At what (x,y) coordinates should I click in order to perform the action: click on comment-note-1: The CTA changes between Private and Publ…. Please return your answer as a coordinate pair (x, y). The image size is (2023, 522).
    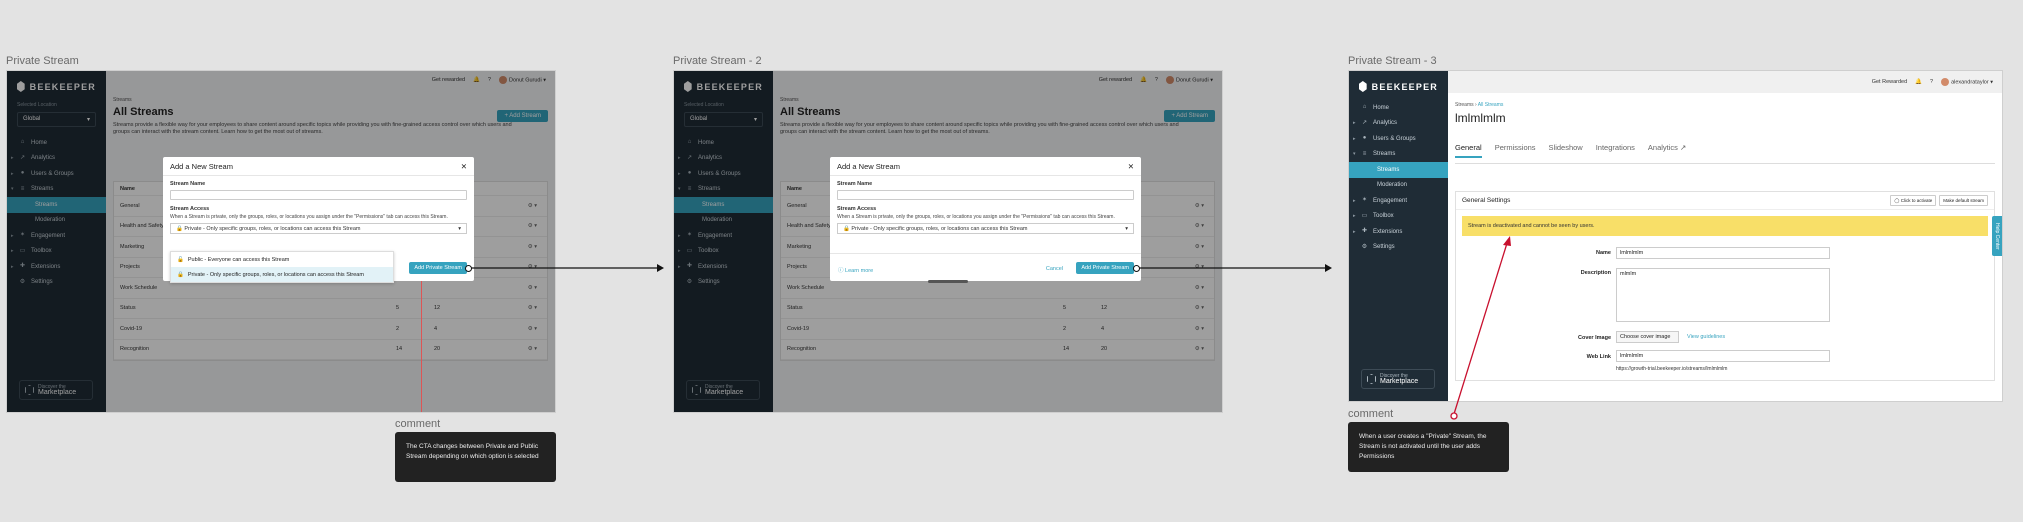
    Looking at the image, I should click on (475, 457).